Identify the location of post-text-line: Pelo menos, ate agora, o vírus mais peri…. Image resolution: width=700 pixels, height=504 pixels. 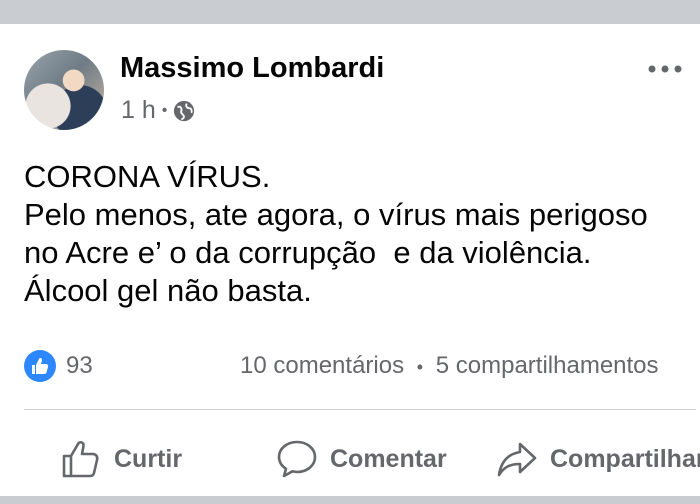
(336, 214).